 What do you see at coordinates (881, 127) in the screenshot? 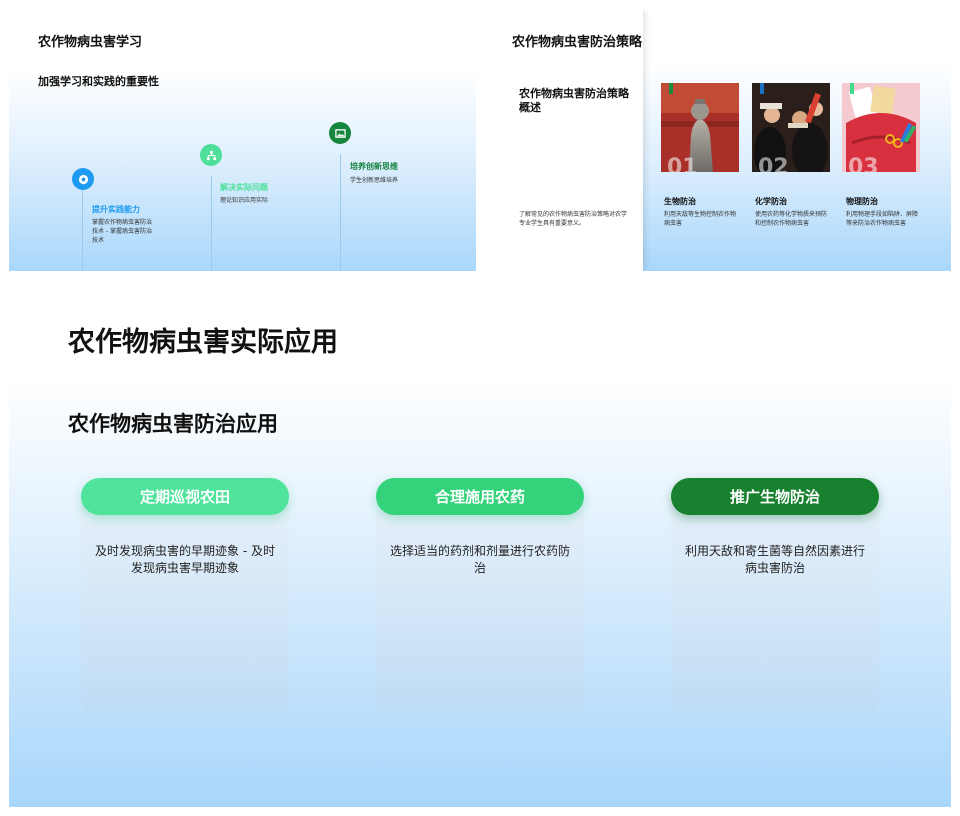
I see `backpack-photo: 03` at bounding box center [881, 127].